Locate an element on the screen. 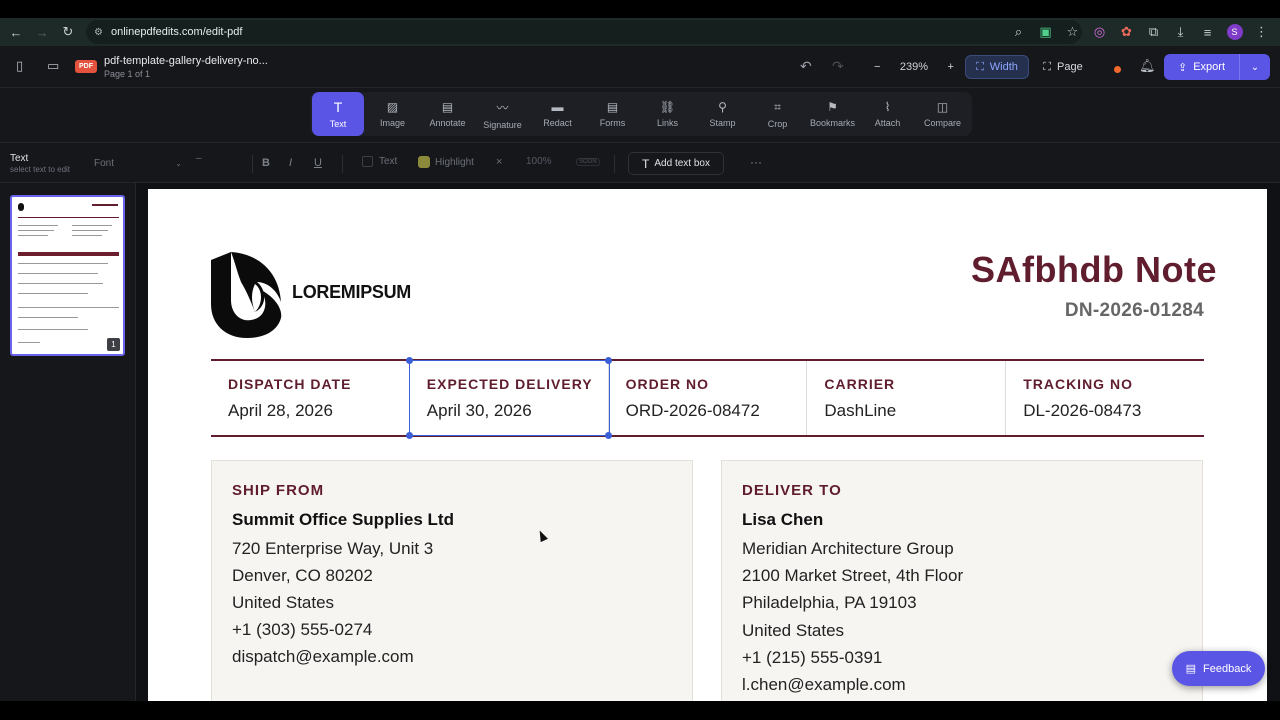 The height and width of the screenshot is (720, 1280). tool-redact: ▬ Redact is located at coordinates (557, 114).